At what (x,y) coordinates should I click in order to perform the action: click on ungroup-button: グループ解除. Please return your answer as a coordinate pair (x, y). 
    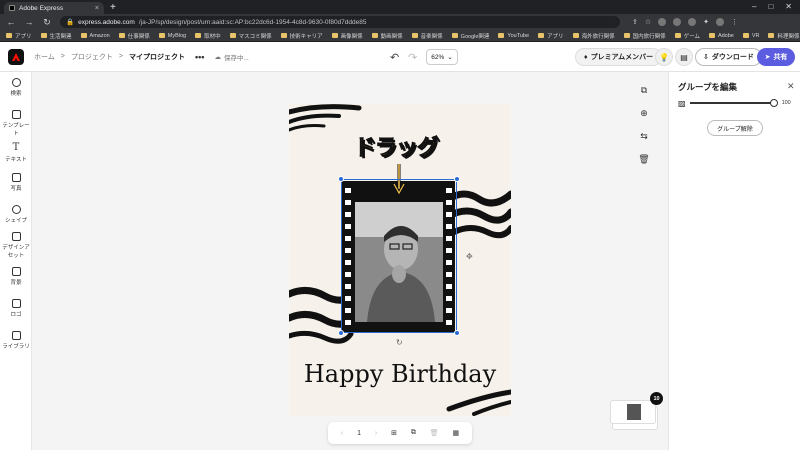
    Looking at the image, I should click on (735, 128).